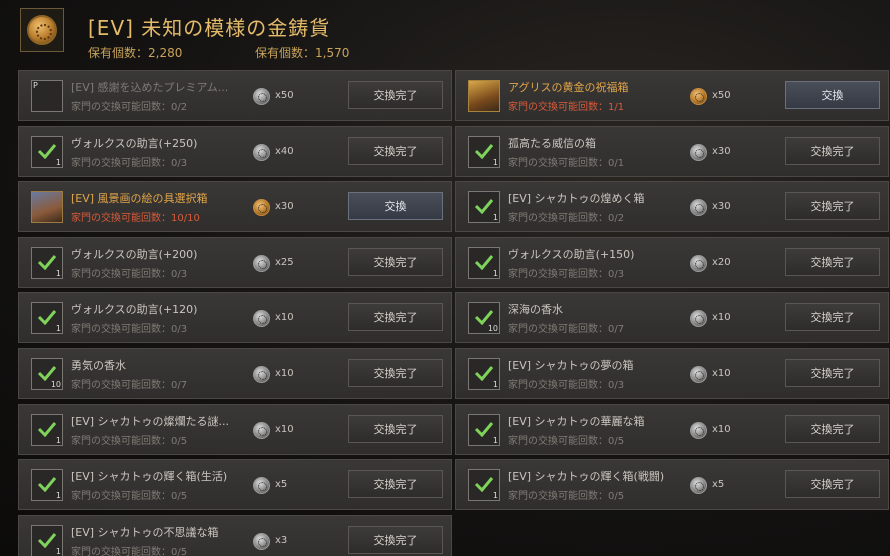 The height and width of the screenshot is (556, 890). I want to click on exchange-row: 1 [EV] シャカトゥの燦爛たる謎... 家門の交換可能回数：0/5 x10 交換完了, so click(235, 429).